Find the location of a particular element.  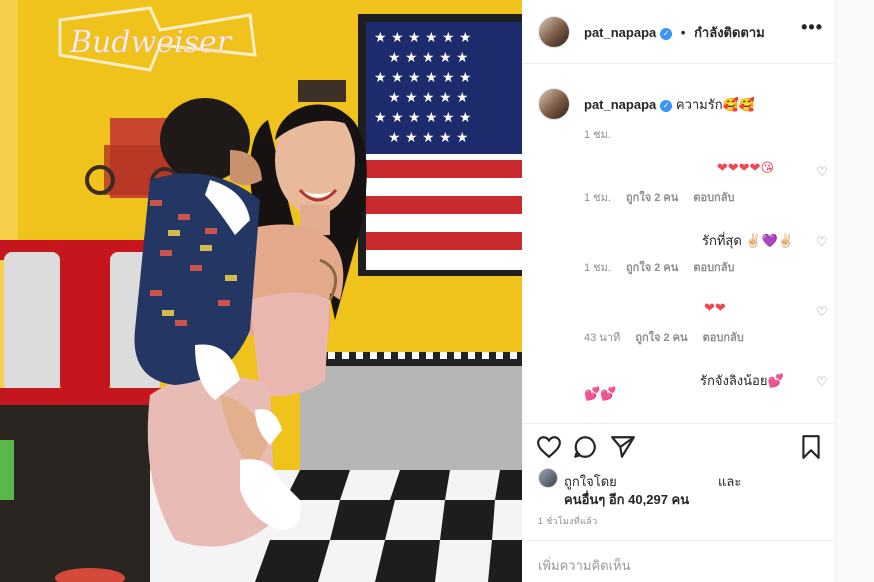

post-actions-bar is located at coordinates (678, 444).